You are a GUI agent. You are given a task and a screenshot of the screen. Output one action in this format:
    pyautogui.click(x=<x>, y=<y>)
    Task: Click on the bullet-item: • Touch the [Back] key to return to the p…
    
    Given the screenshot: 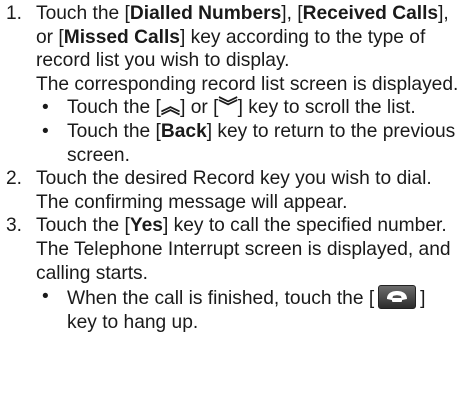 What is the action you would take?
    pyautogui.click(x=249, y=143)
    